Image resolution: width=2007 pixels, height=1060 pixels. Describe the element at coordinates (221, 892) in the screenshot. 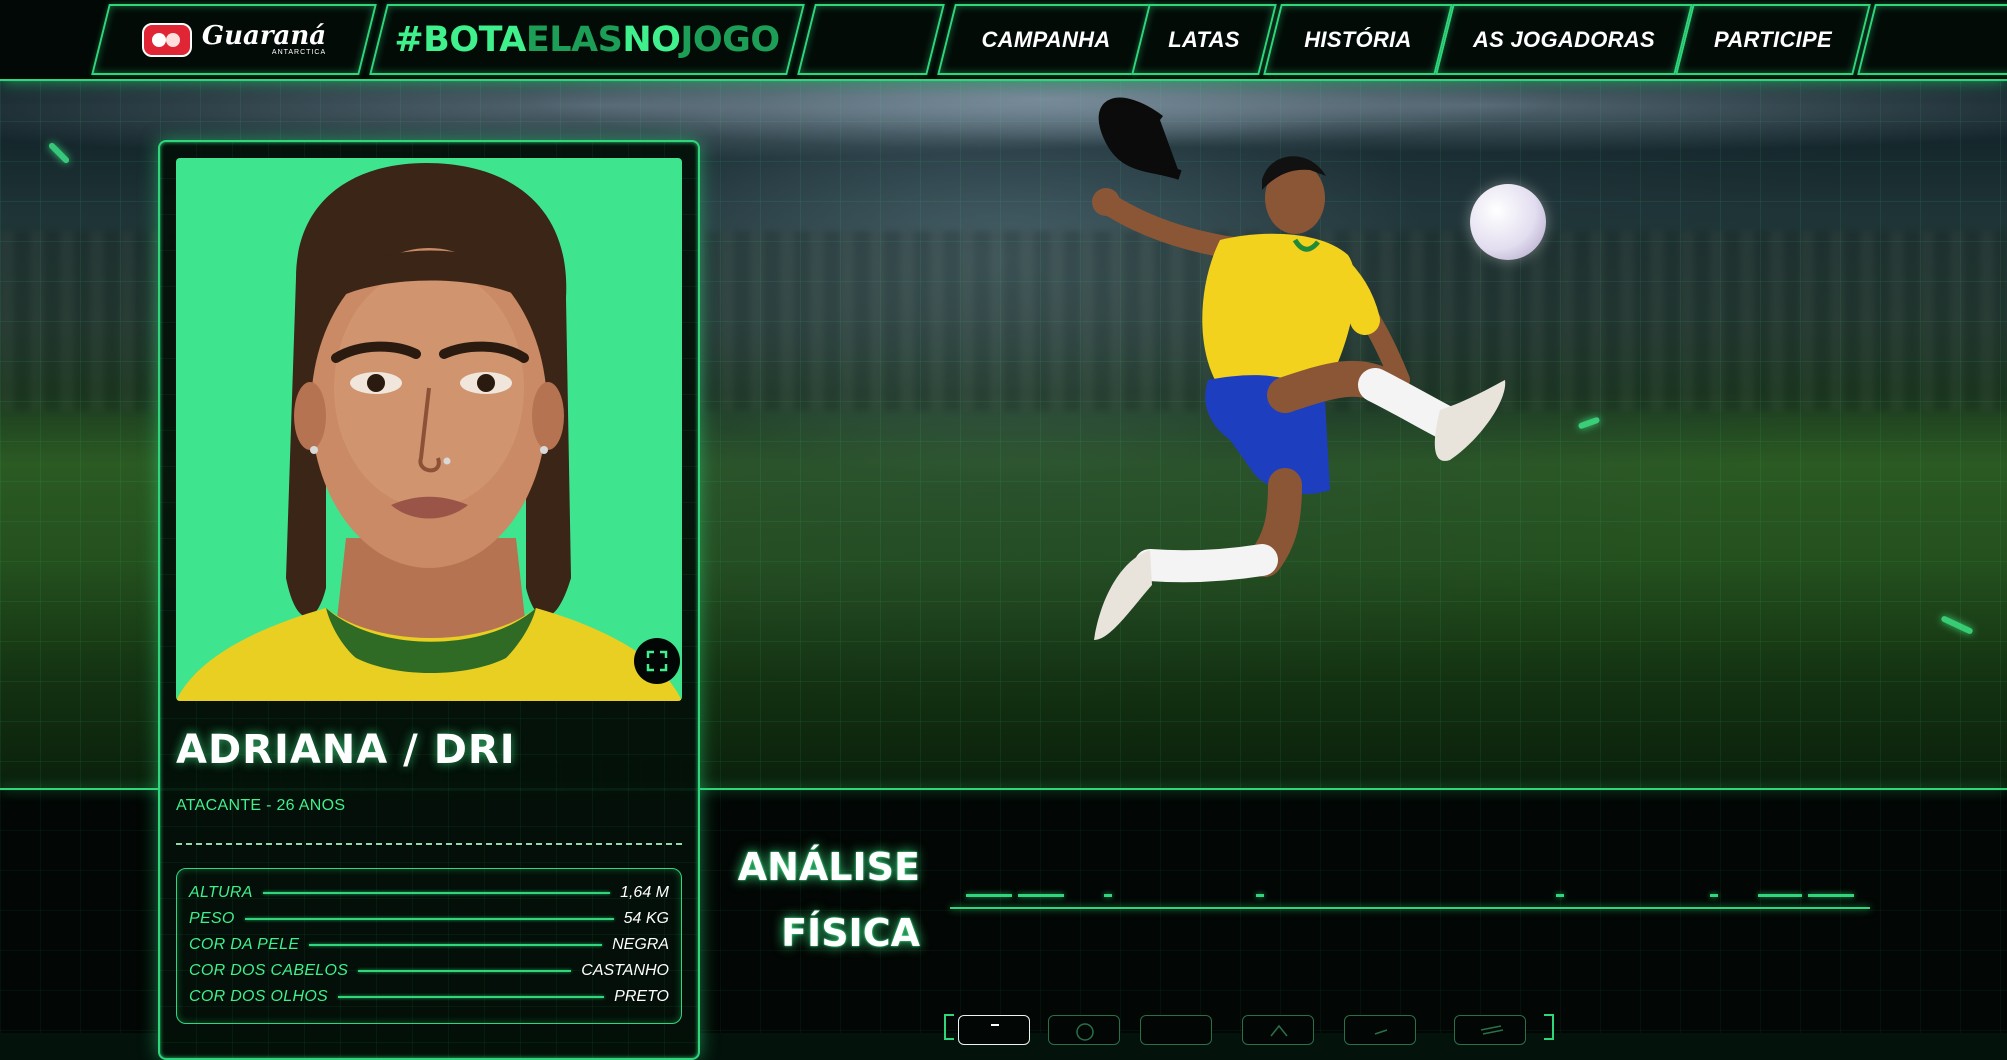

I see `stat-label: ALTURA` at that location.